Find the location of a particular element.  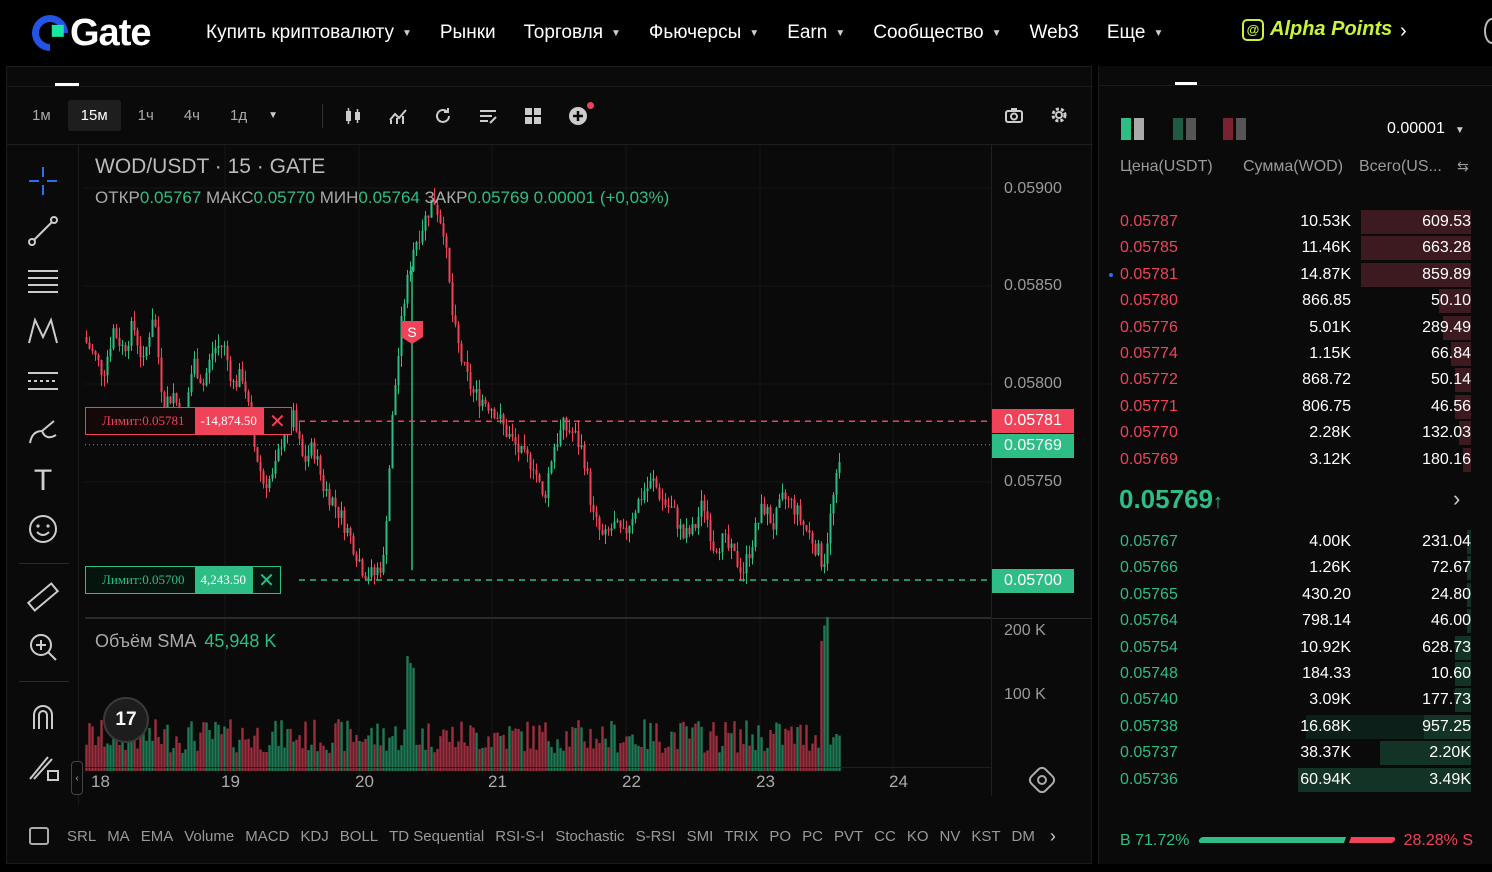

lock-pencil-icon is located at coordinates (43, 767).